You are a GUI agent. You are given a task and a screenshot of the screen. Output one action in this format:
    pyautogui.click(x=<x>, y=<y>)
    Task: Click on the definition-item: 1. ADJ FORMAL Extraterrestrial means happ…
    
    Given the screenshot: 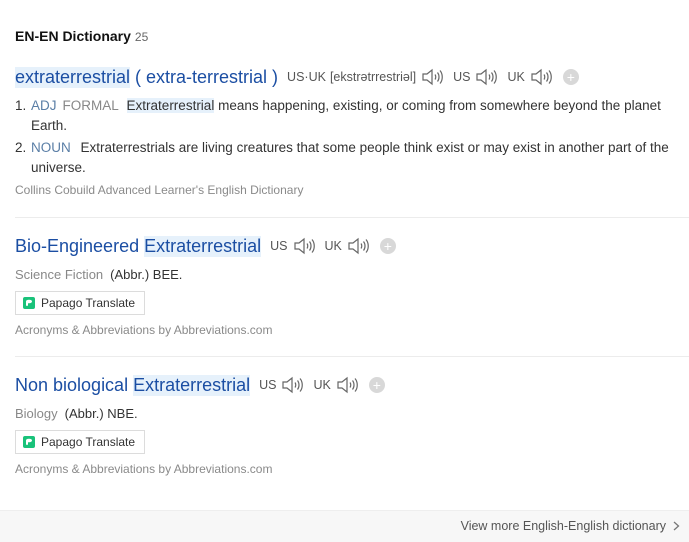 What is the action you would take?
    pyautogui.click(x=351, y=116)
    